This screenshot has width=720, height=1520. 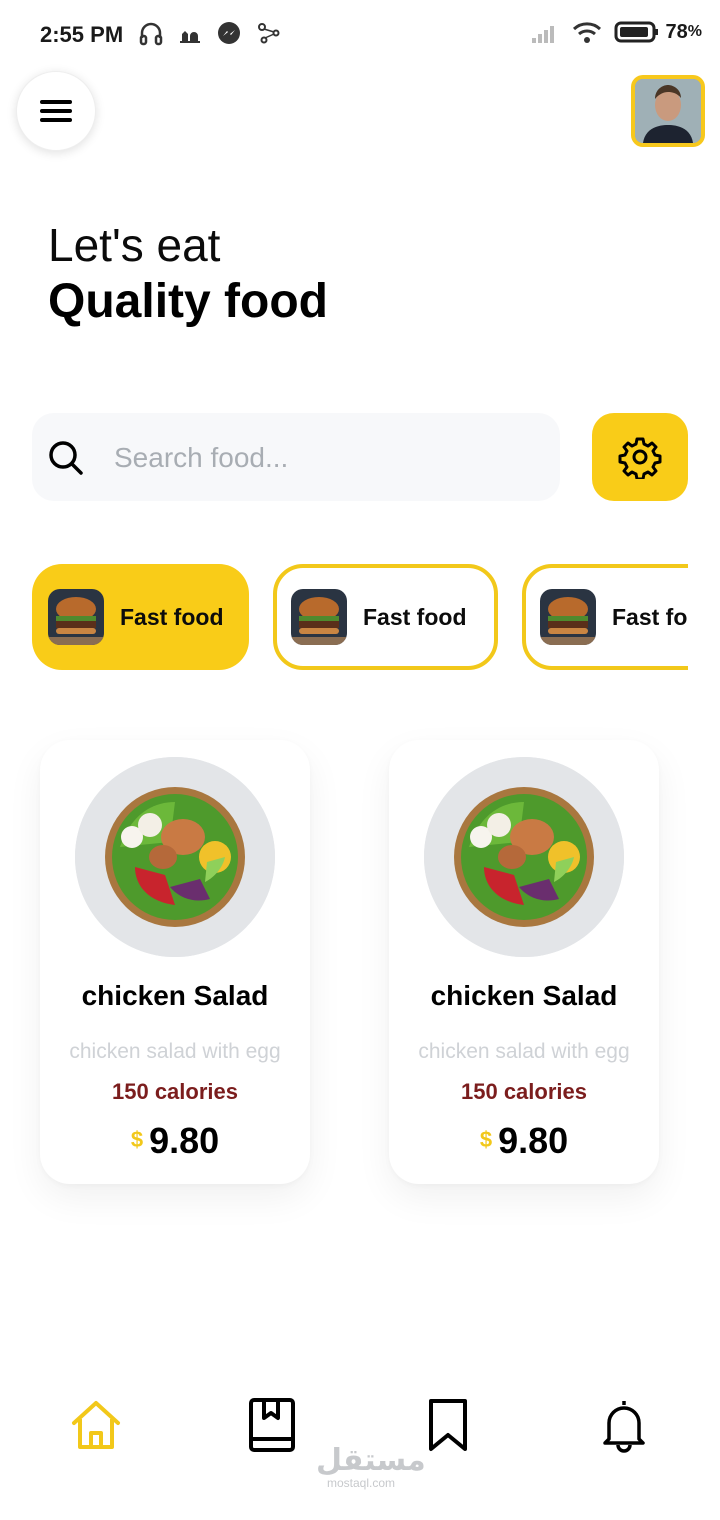 What do you see at coordinates (190, 37) in the screenshot?
I see `mosque-icon` at bounding box center [190, 37].